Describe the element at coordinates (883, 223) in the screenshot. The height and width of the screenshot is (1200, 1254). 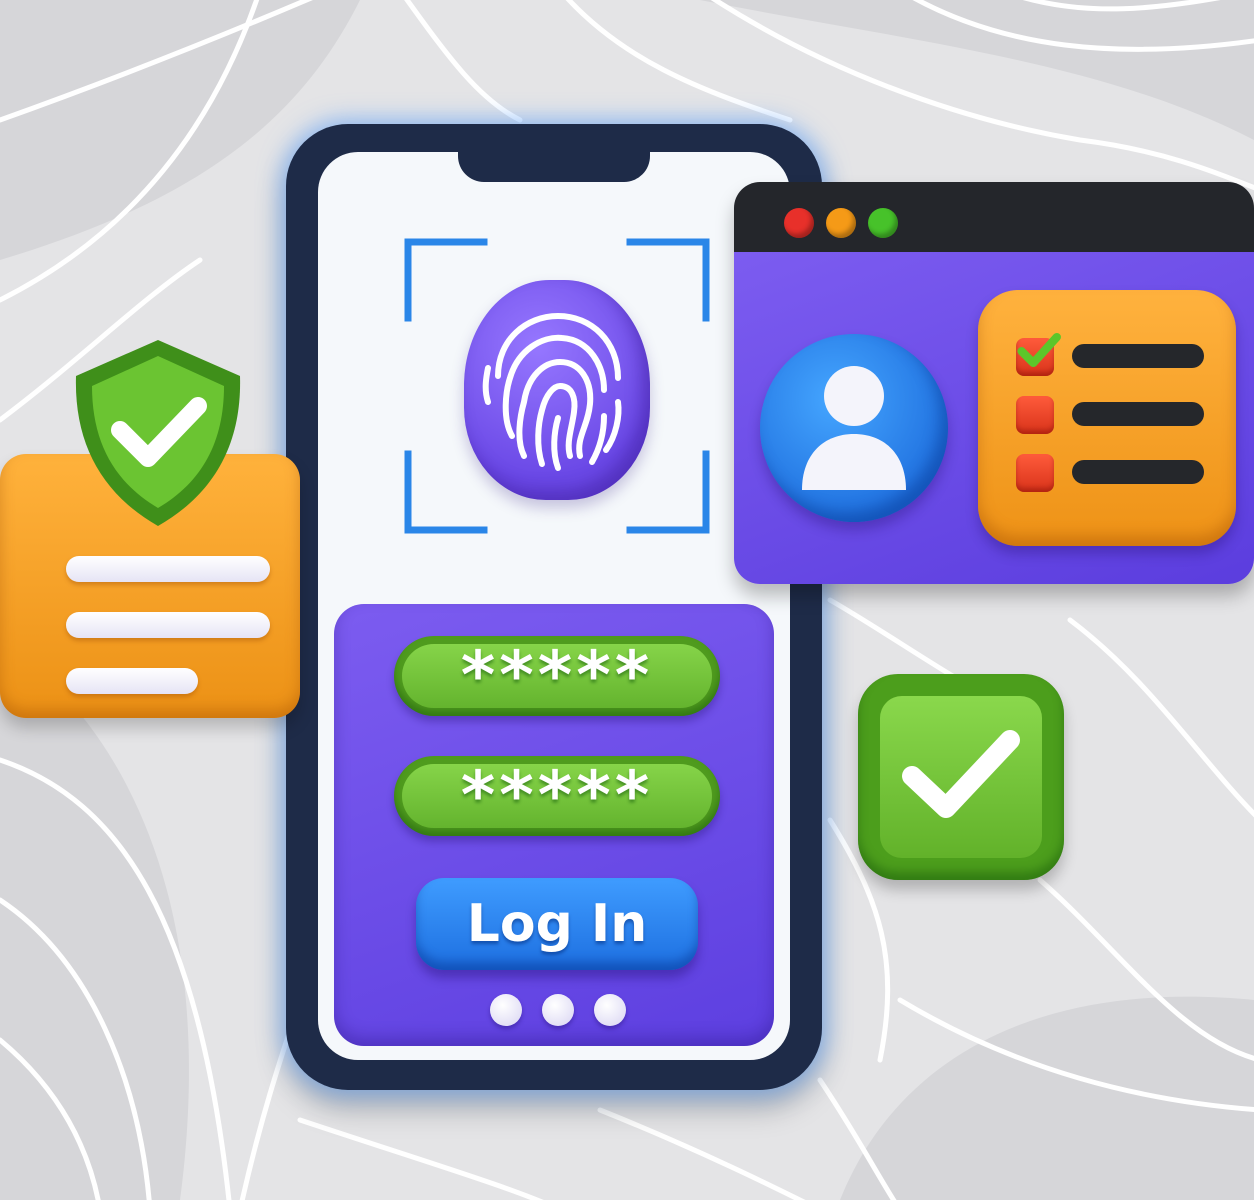
I see `maximize-window-button` at that location.